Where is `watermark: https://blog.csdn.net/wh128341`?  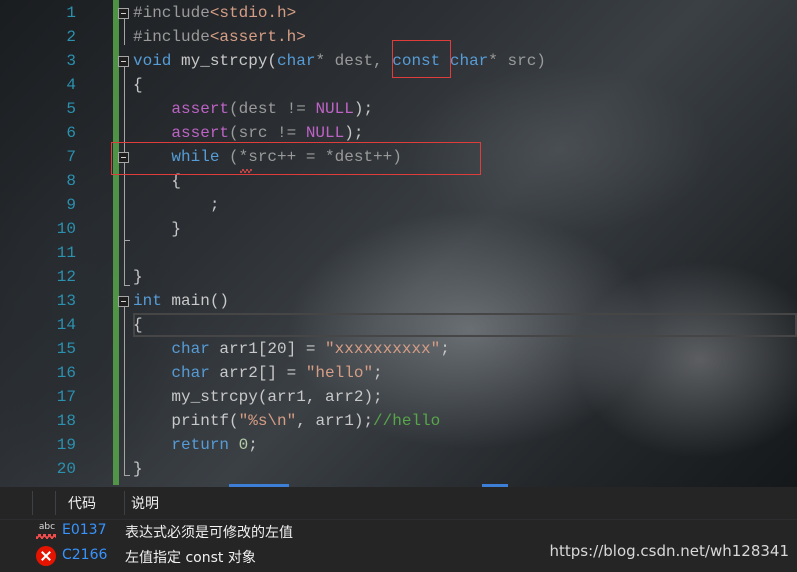 watermark: https://blog.csdn.net/wh128341 is located at coordinates (669, 551).